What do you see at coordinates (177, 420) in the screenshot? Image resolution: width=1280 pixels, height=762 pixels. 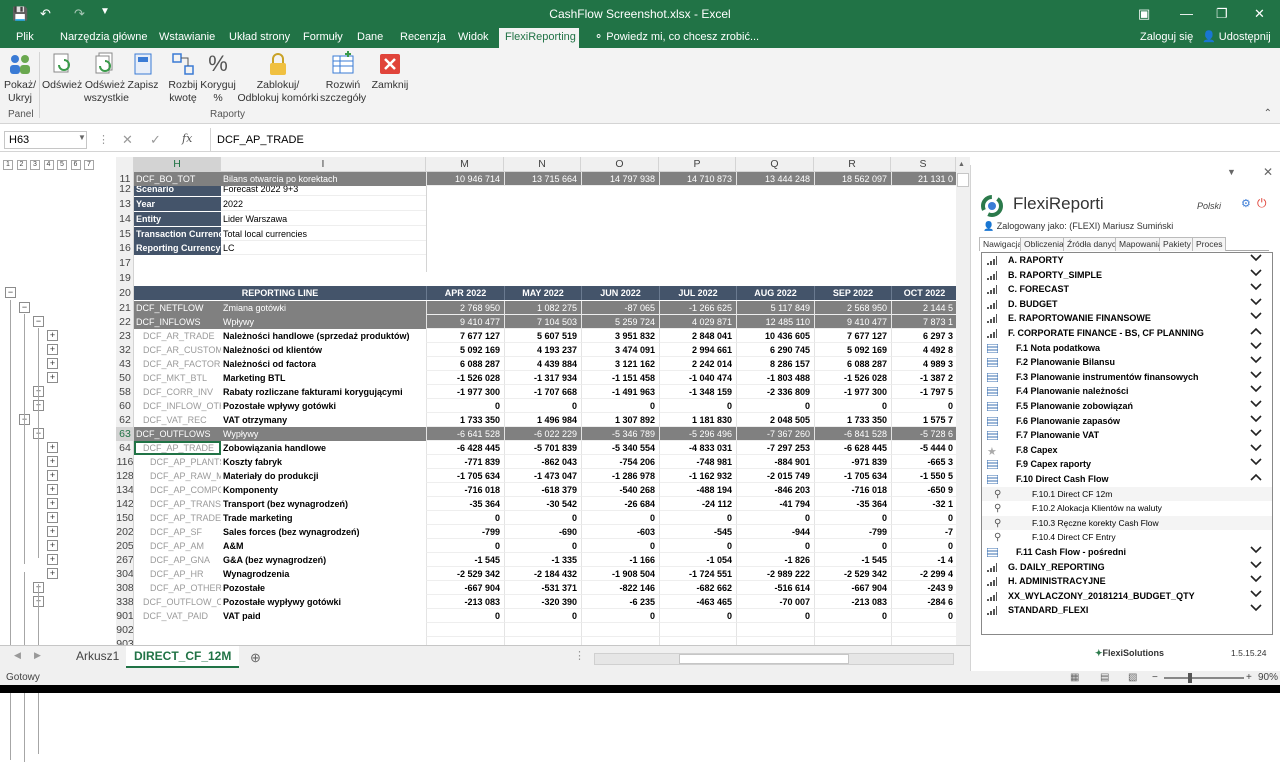 I see `line-code-cell: DCF_VAT_REC` at bounding box center [177, 420].